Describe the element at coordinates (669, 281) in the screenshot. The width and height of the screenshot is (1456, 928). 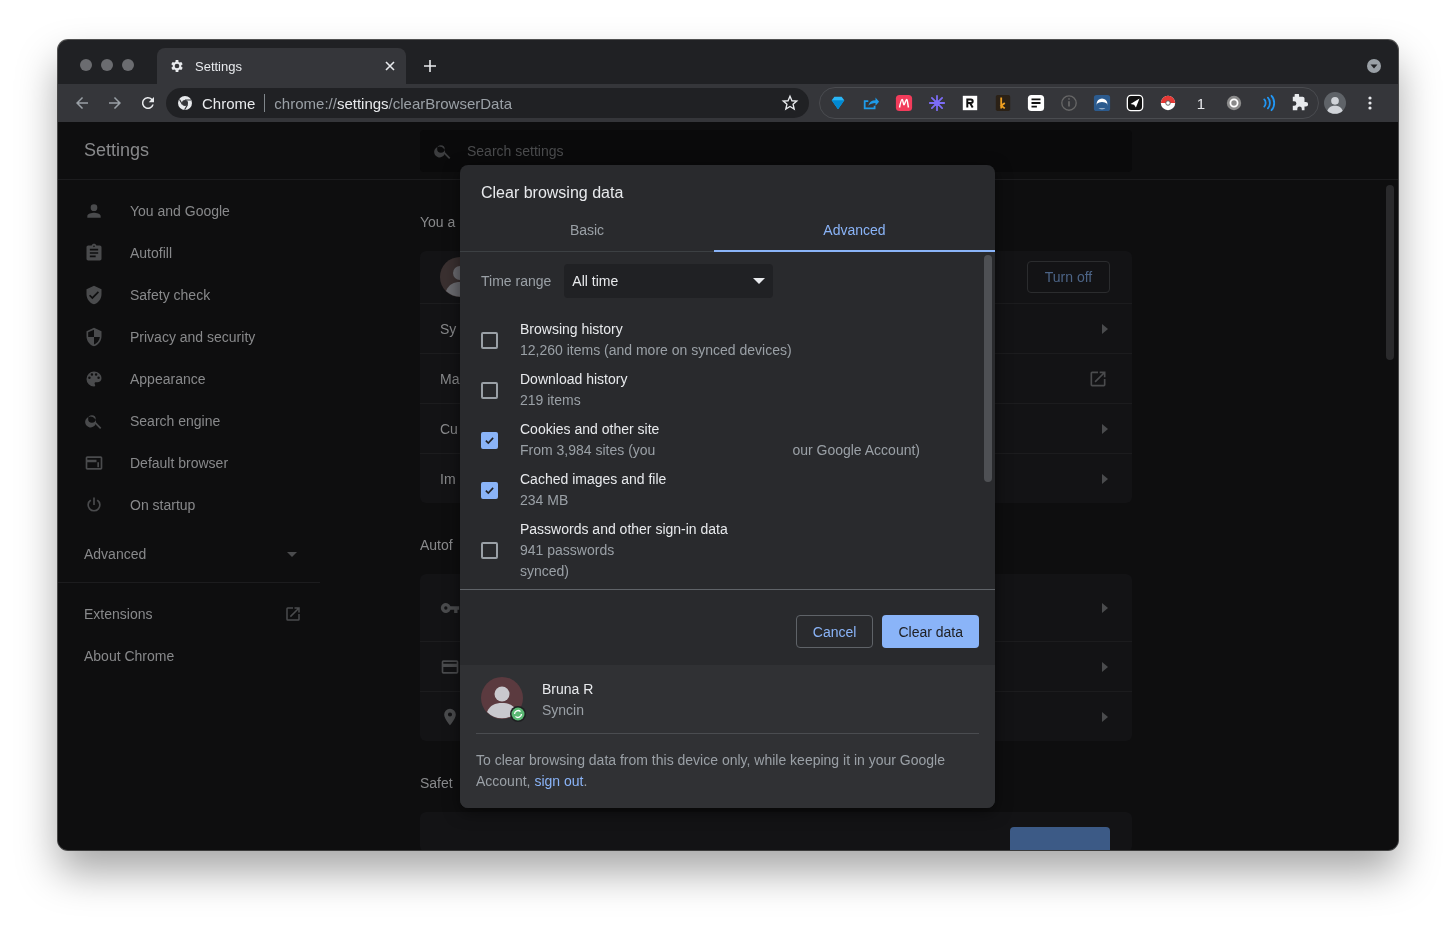
I see `time-range-dropdown: All time` at that location.